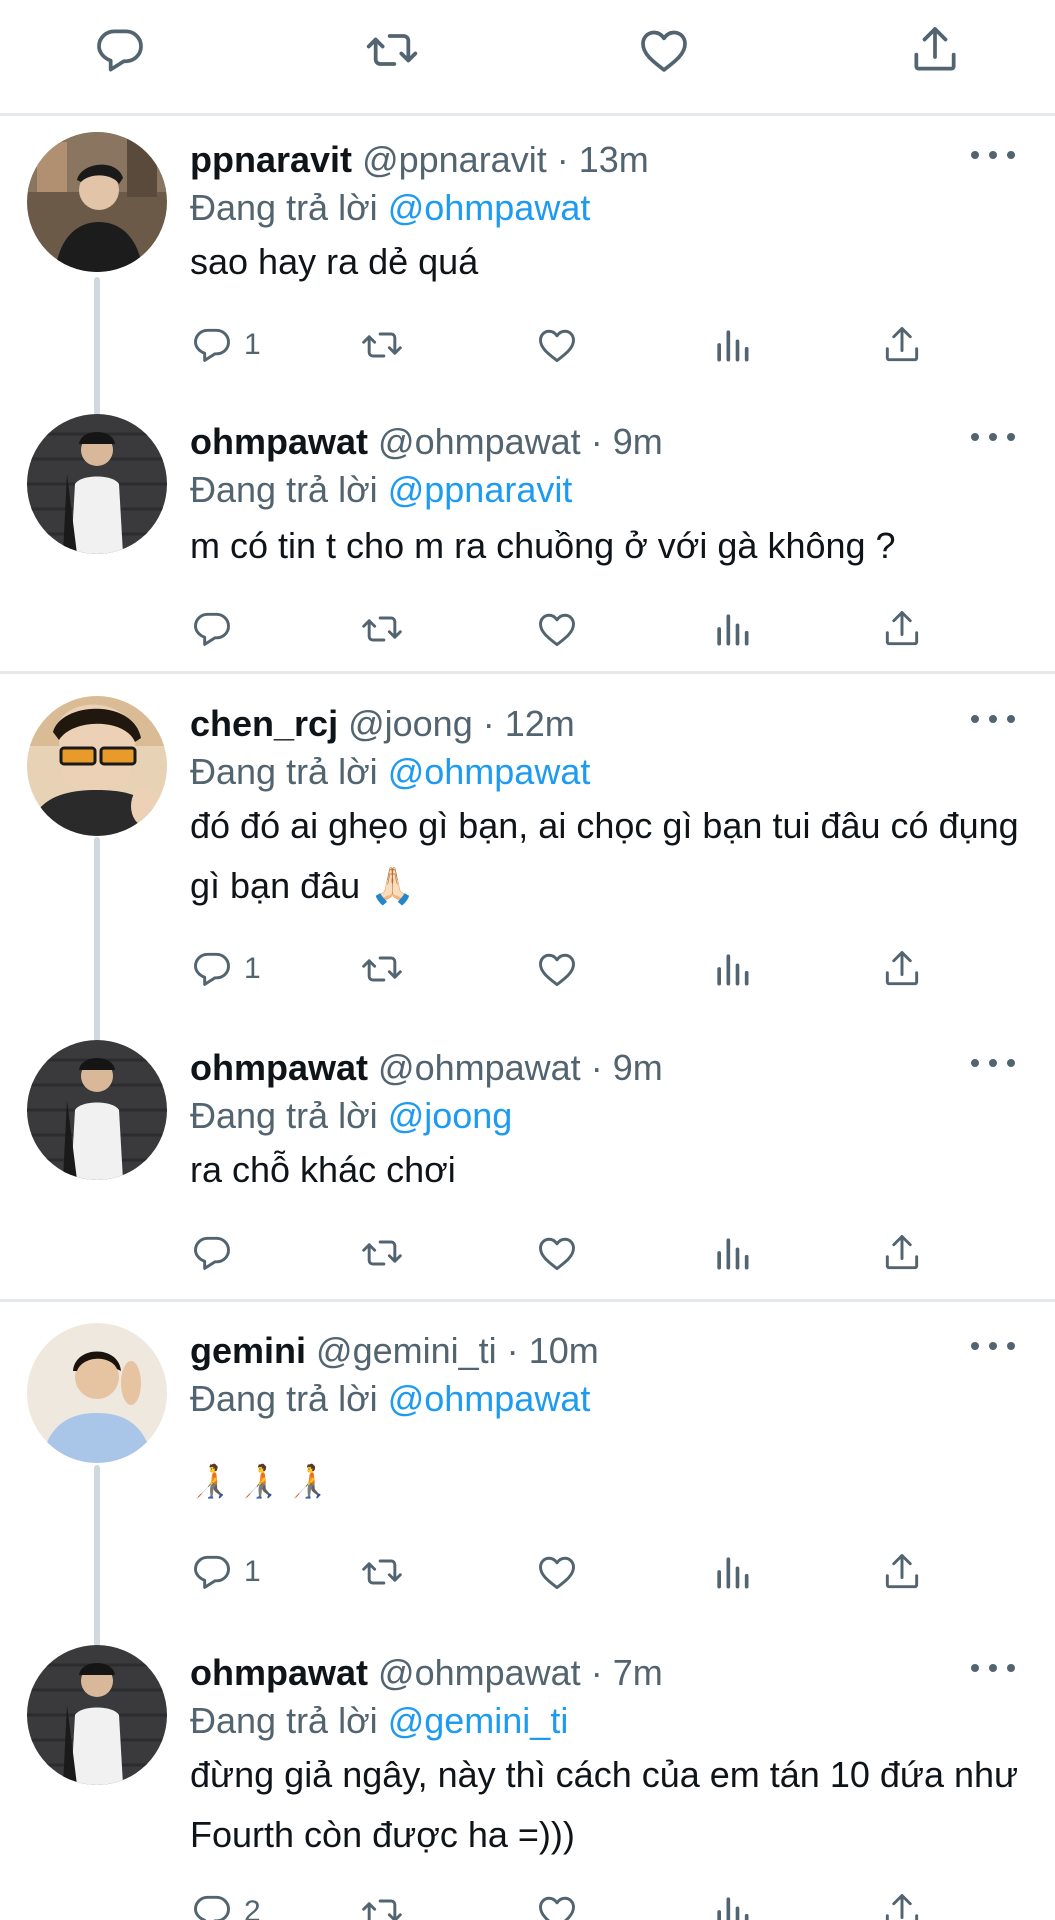  I want to click on timestamp: 12m, so click(540, 723).